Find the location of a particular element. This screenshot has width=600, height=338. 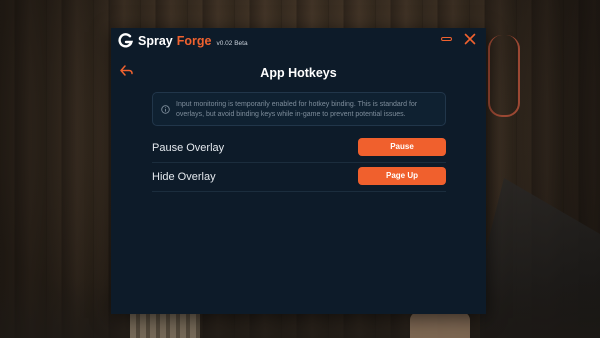

titlebar: Spray Forge v0.02 Beta is located at coordinates (298, 41).